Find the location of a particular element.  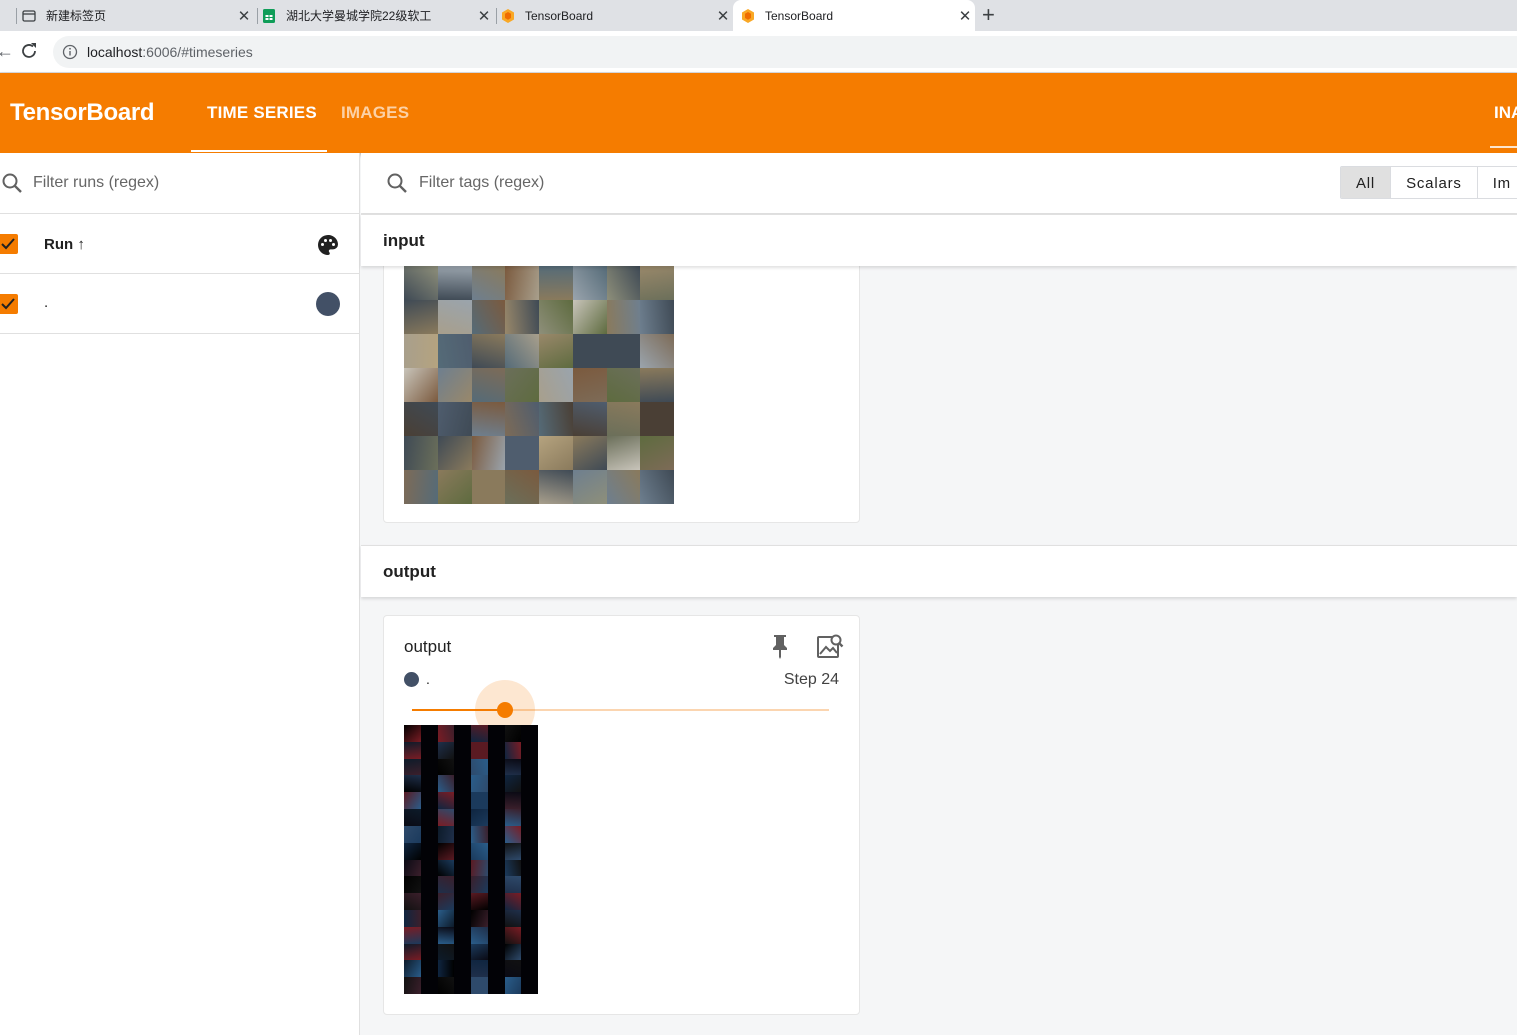

run-color-swatch is located at coordinates (328, 304).